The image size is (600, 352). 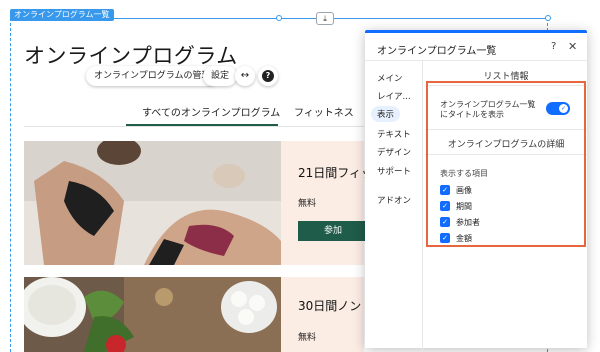 I want to click on resize-handle-top-right, so click(x=548, y=18).